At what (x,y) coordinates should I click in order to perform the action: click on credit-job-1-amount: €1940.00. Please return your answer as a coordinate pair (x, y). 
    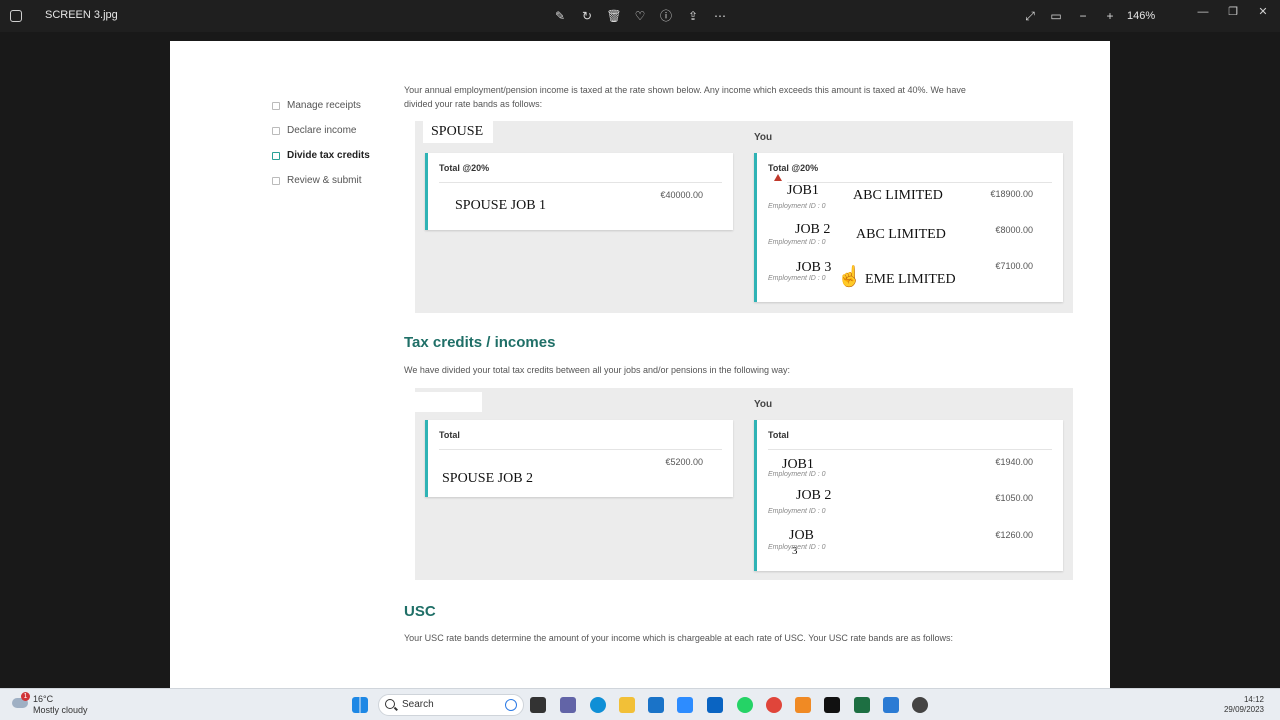
    Looking at the image, I should click on (1014, 462).